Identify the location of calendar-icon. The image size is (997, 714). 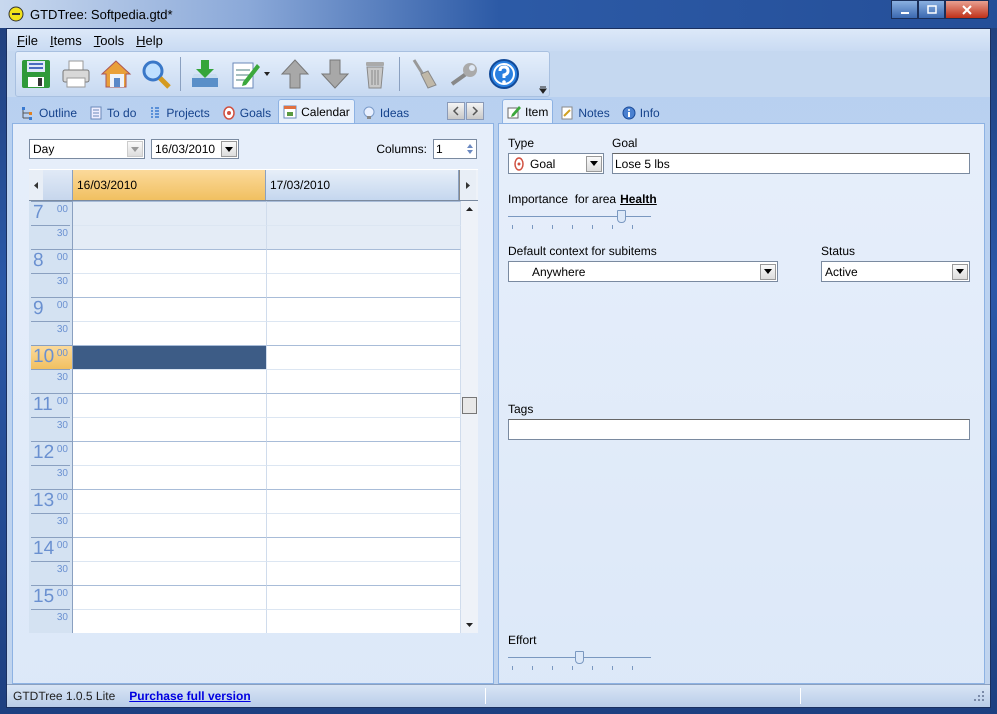
(290, 111).